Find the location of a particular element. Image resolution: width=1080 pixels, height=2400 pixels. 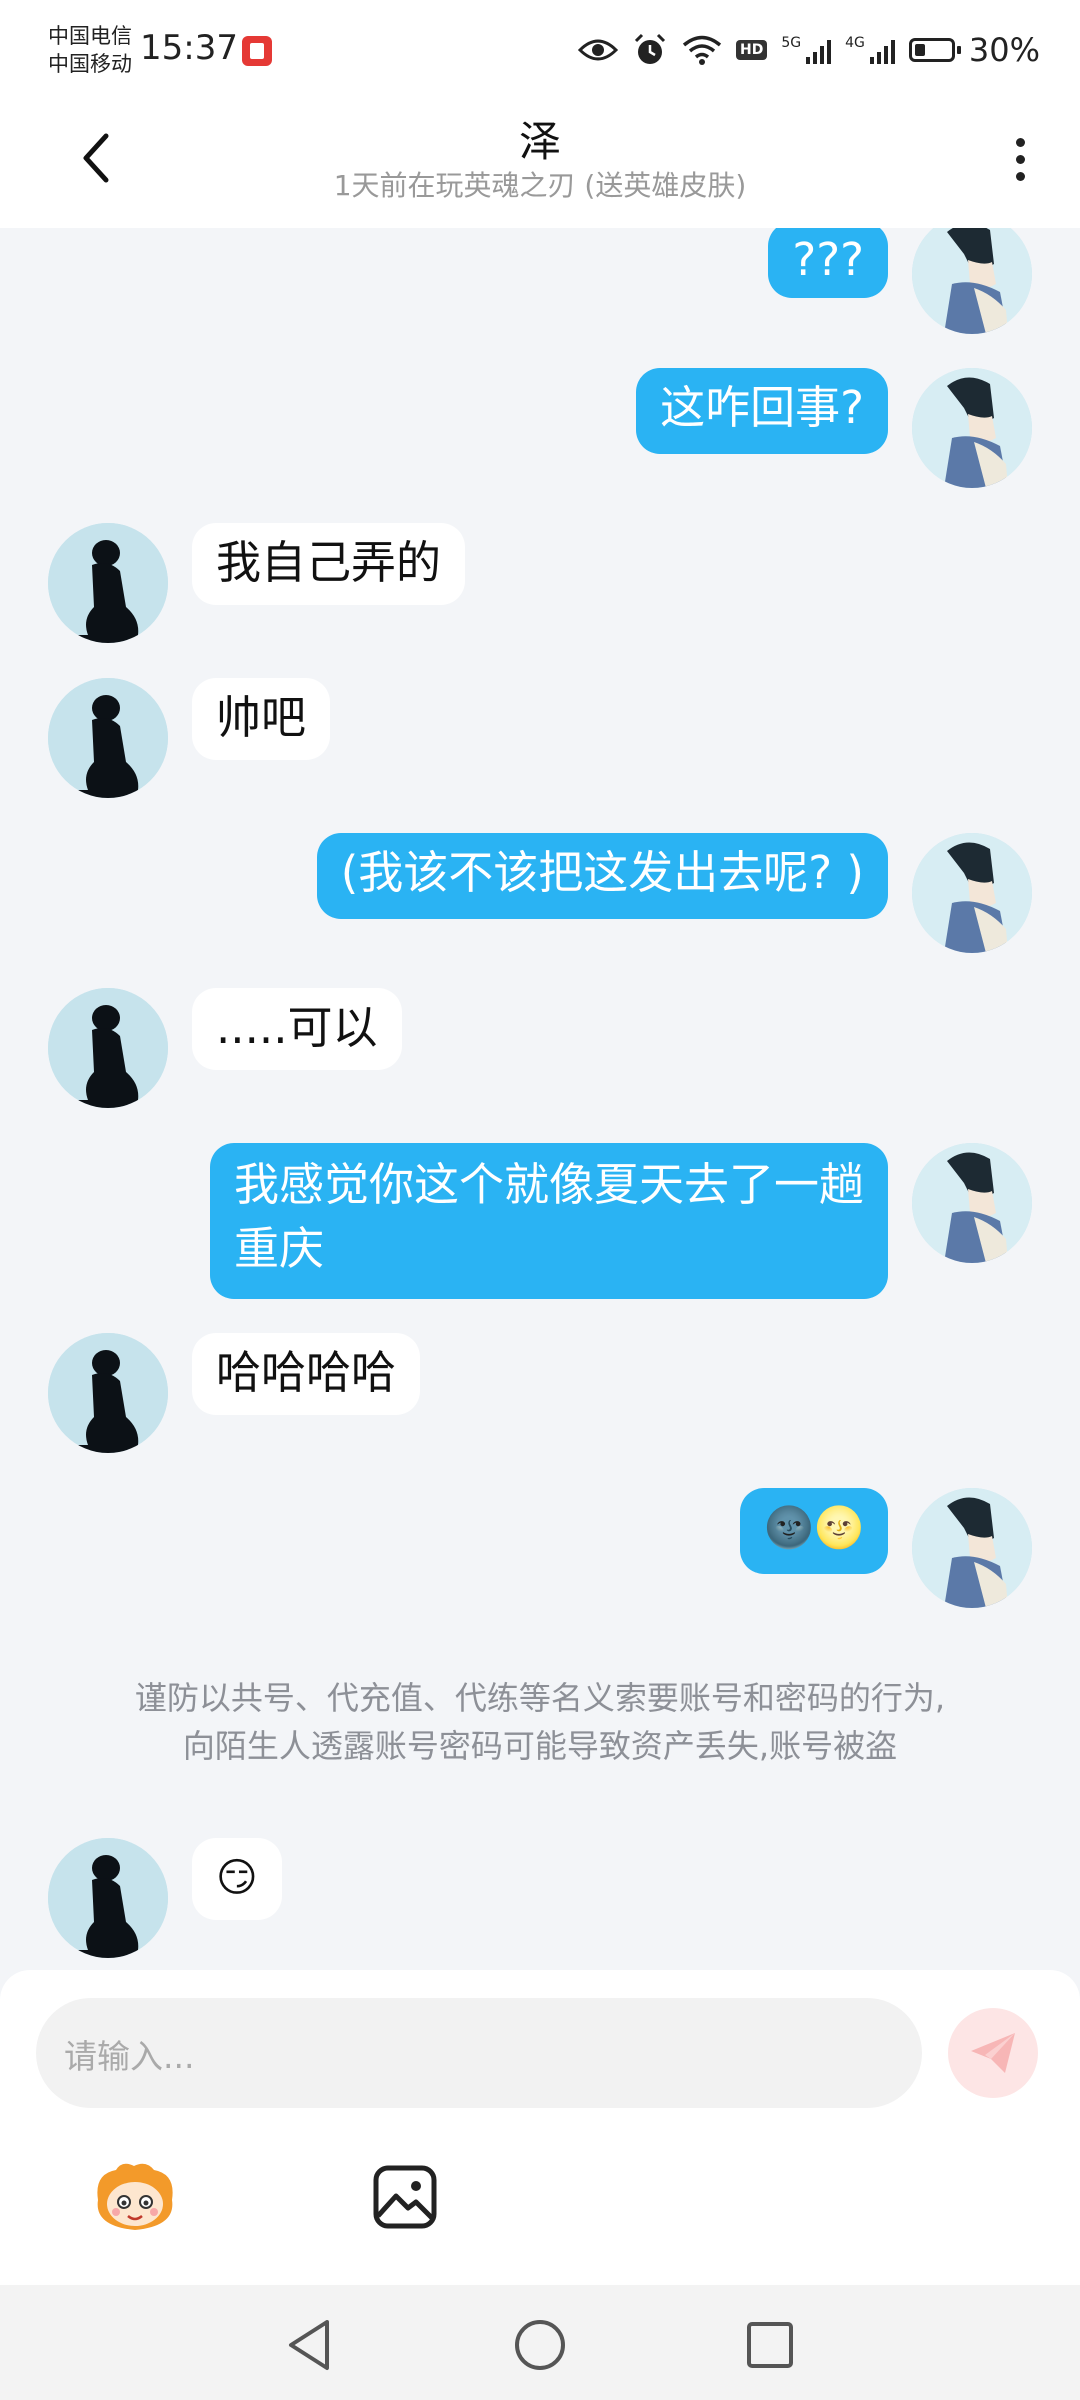

image-icon is located at coordinates (405, 2197).